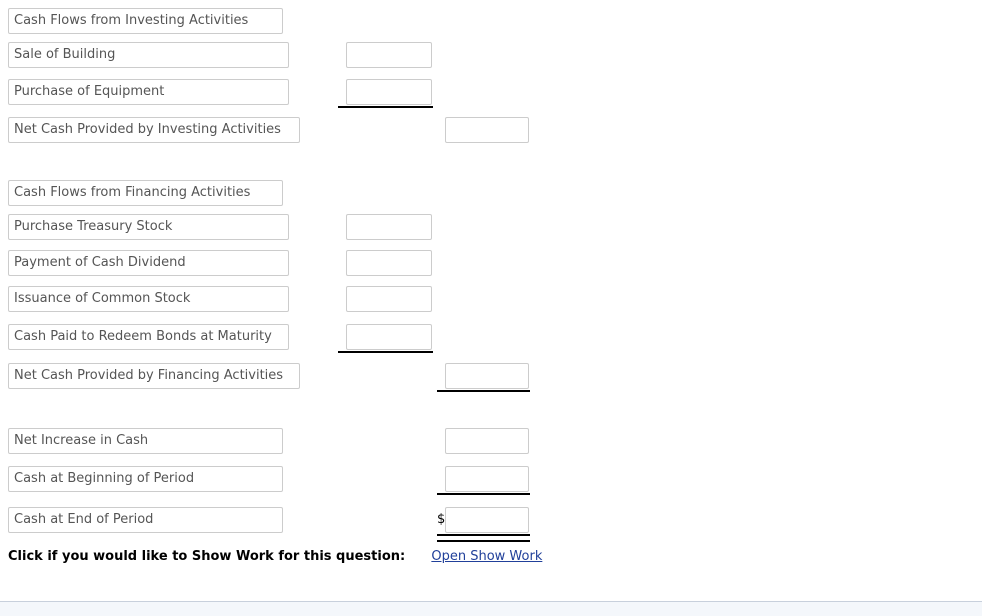  I want to click on account-select-payment-of-cash-dividend: Payment of Cash Dividend, so click(148, 263).